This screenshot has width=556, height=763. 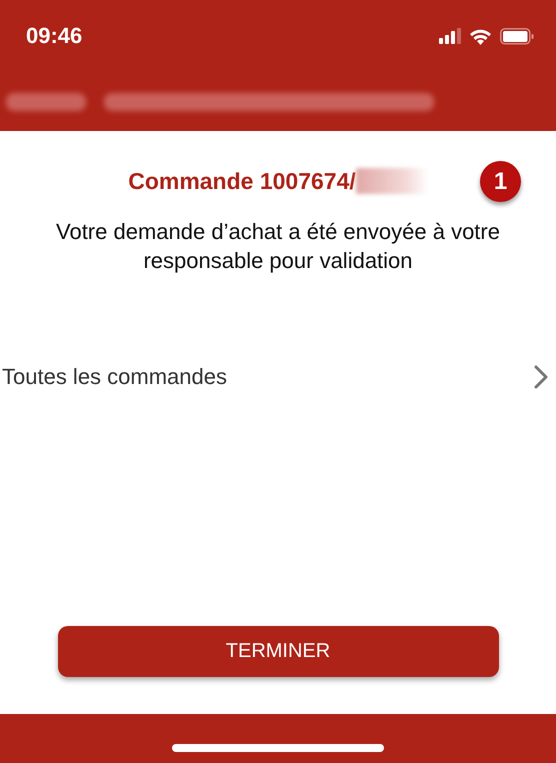 I want to click on home-indicator, so click(x=278, y=748).